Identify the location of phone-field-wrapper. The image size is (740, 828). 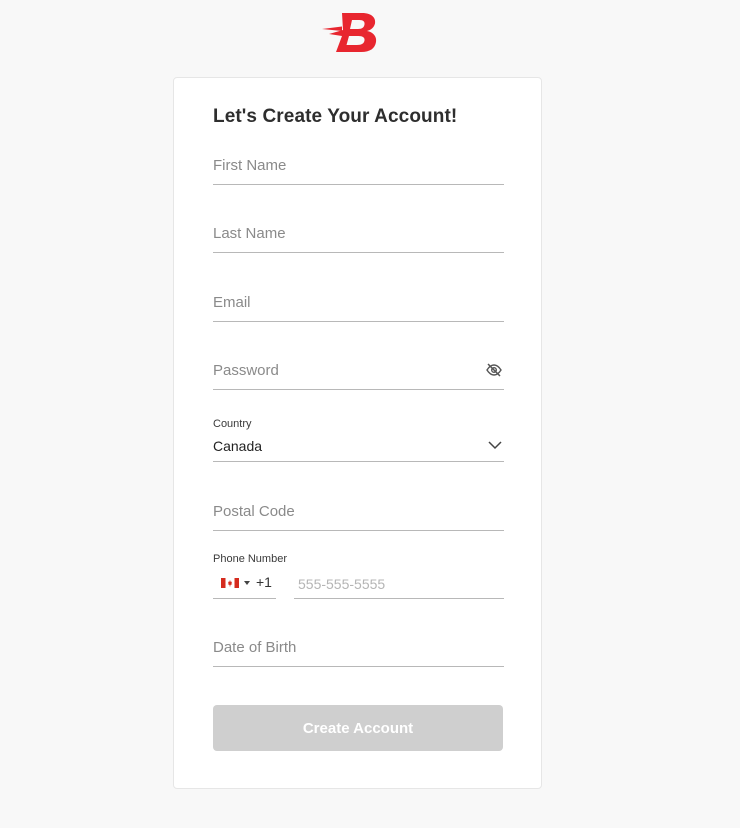
(399, 584).